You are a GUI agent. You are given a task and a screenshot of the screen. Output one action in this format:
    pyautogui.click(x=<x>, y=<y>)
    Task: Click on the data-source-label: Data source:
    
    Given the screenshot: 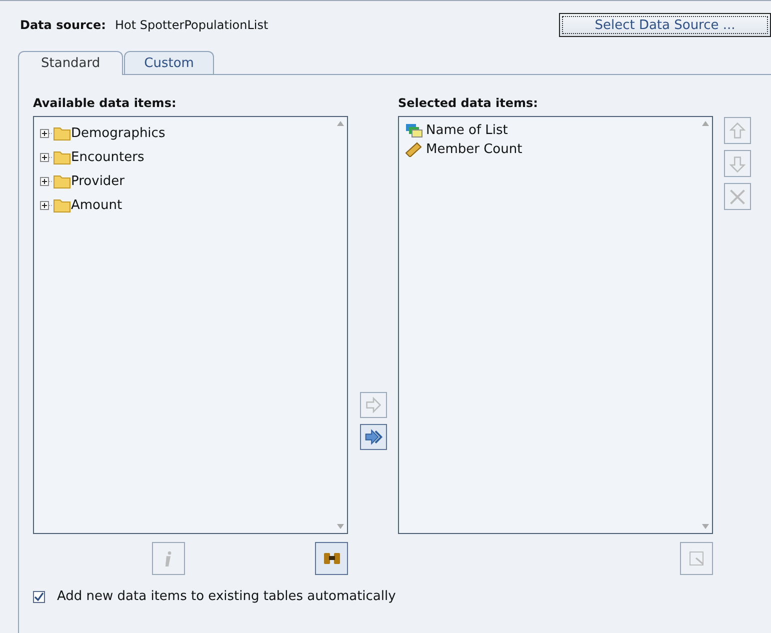 What is the action you would take?
    pyautogui.click(x=63, y=25)
    